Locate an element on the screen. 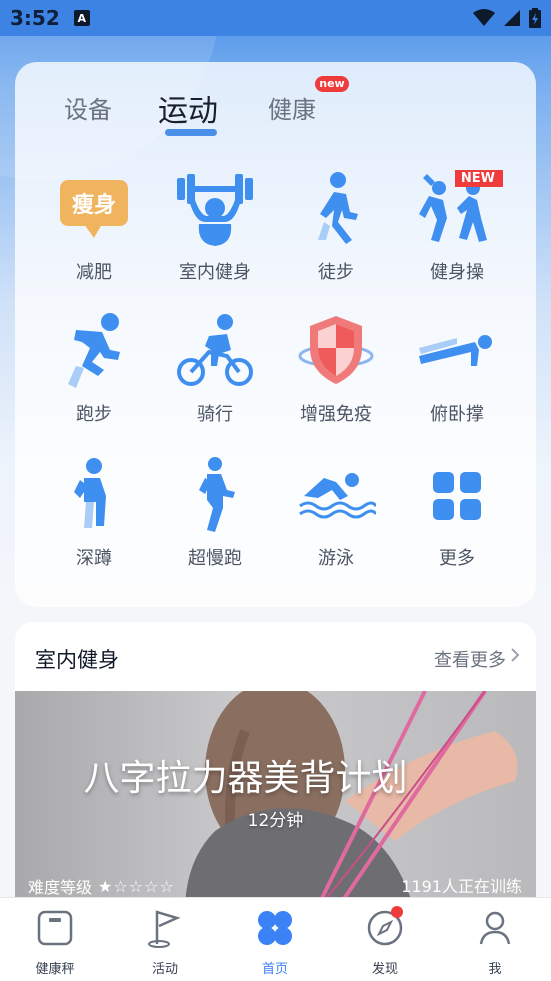 This screenshot has width=551, height=981. nav-label: 我 is located at coordinates (495, 969).